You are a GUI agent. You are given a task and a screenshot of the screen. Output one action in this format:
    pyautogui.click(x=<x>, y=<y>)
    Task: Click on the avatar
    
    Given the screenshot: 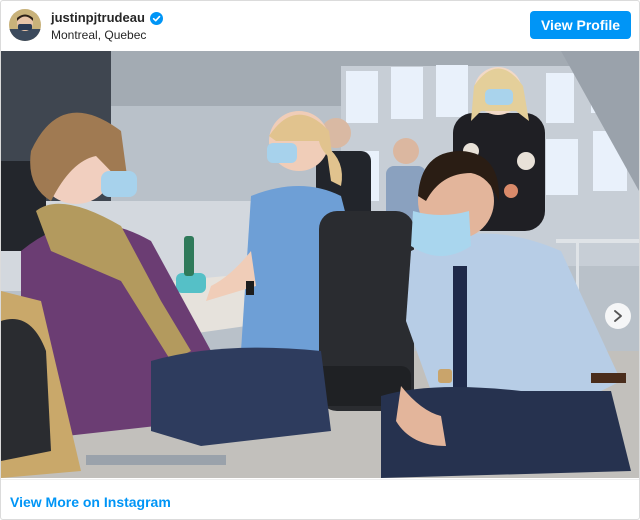 What is the action you would take?
    pyautogui.click(x=25, y=25)
    